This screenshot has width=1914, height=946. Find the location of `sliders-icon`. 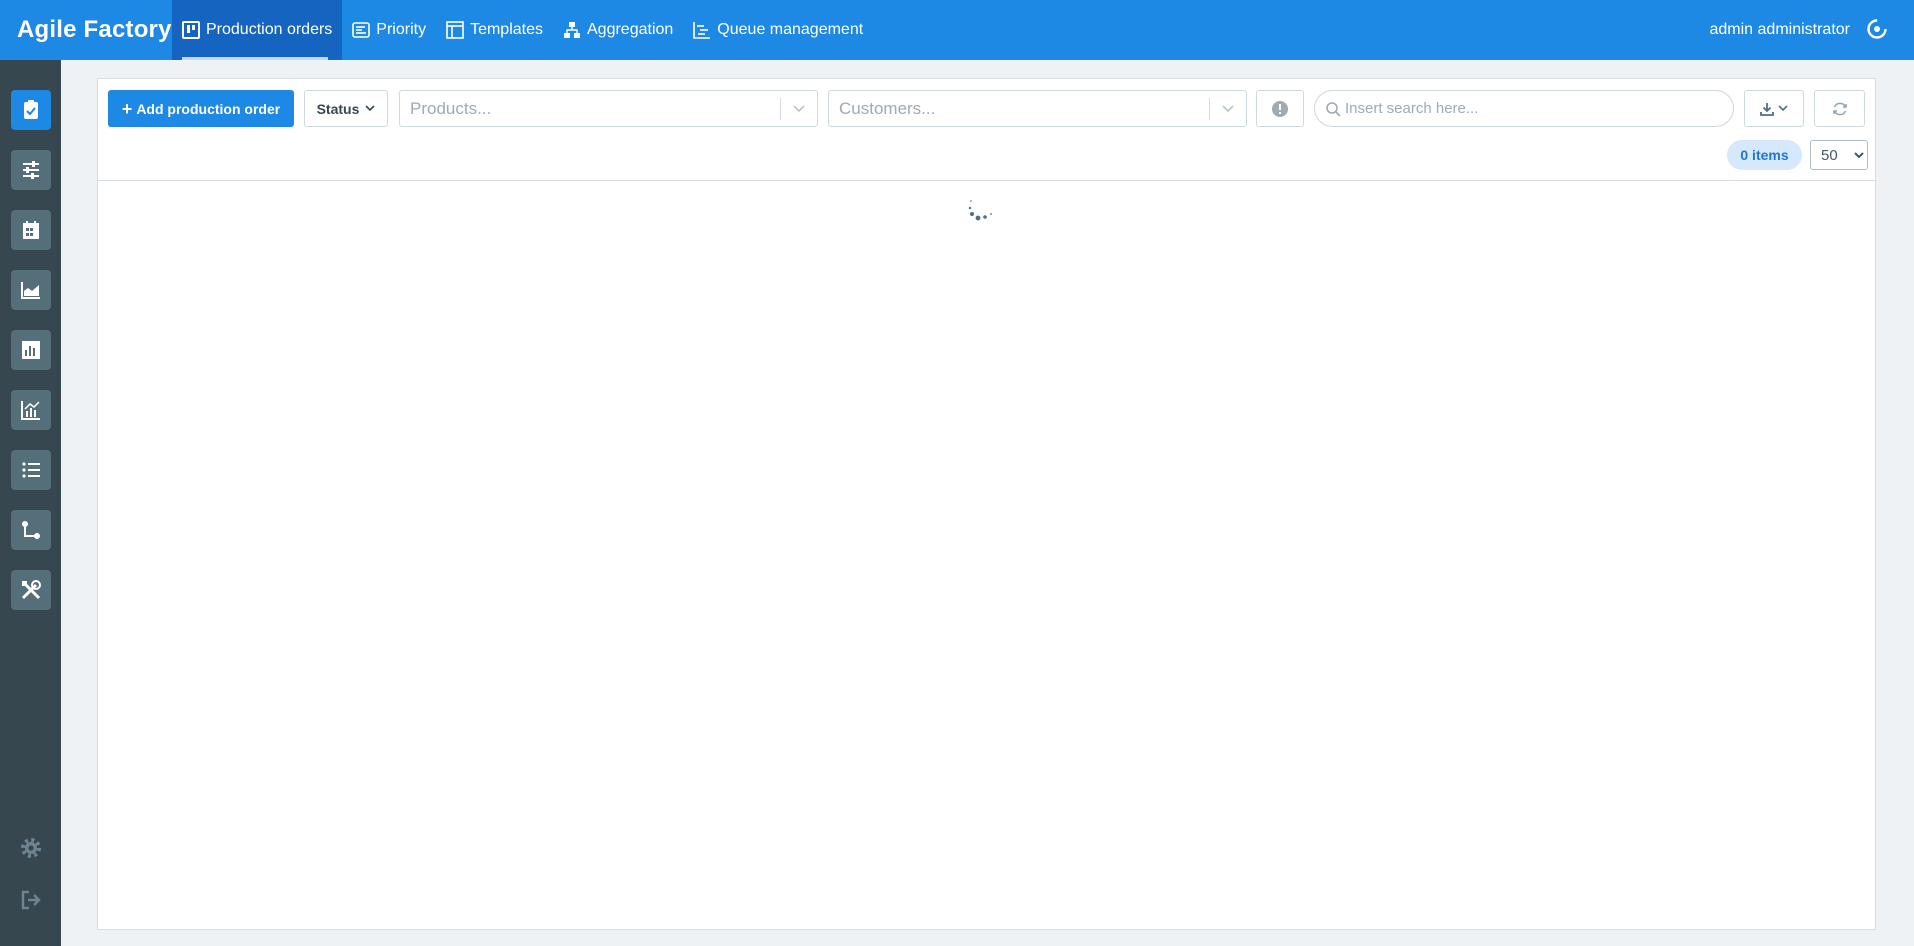

sliders-icon is located at coordinates (31, 170).